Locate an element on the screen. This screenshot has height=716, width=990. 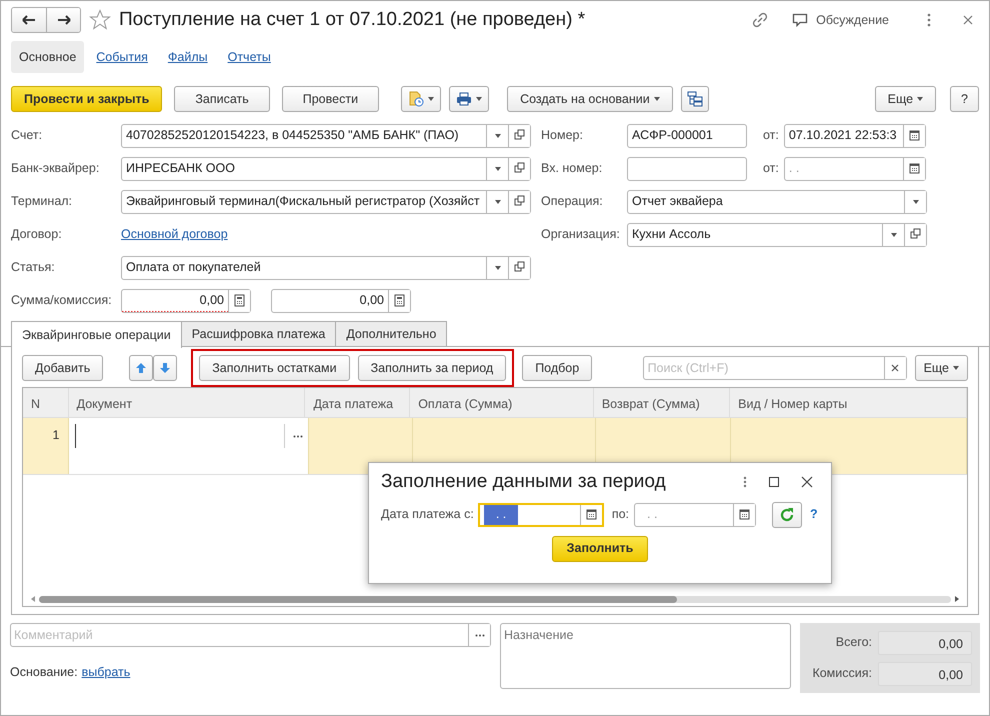
column-header: Вид / Номер карты is located at coordinates (848, 402).